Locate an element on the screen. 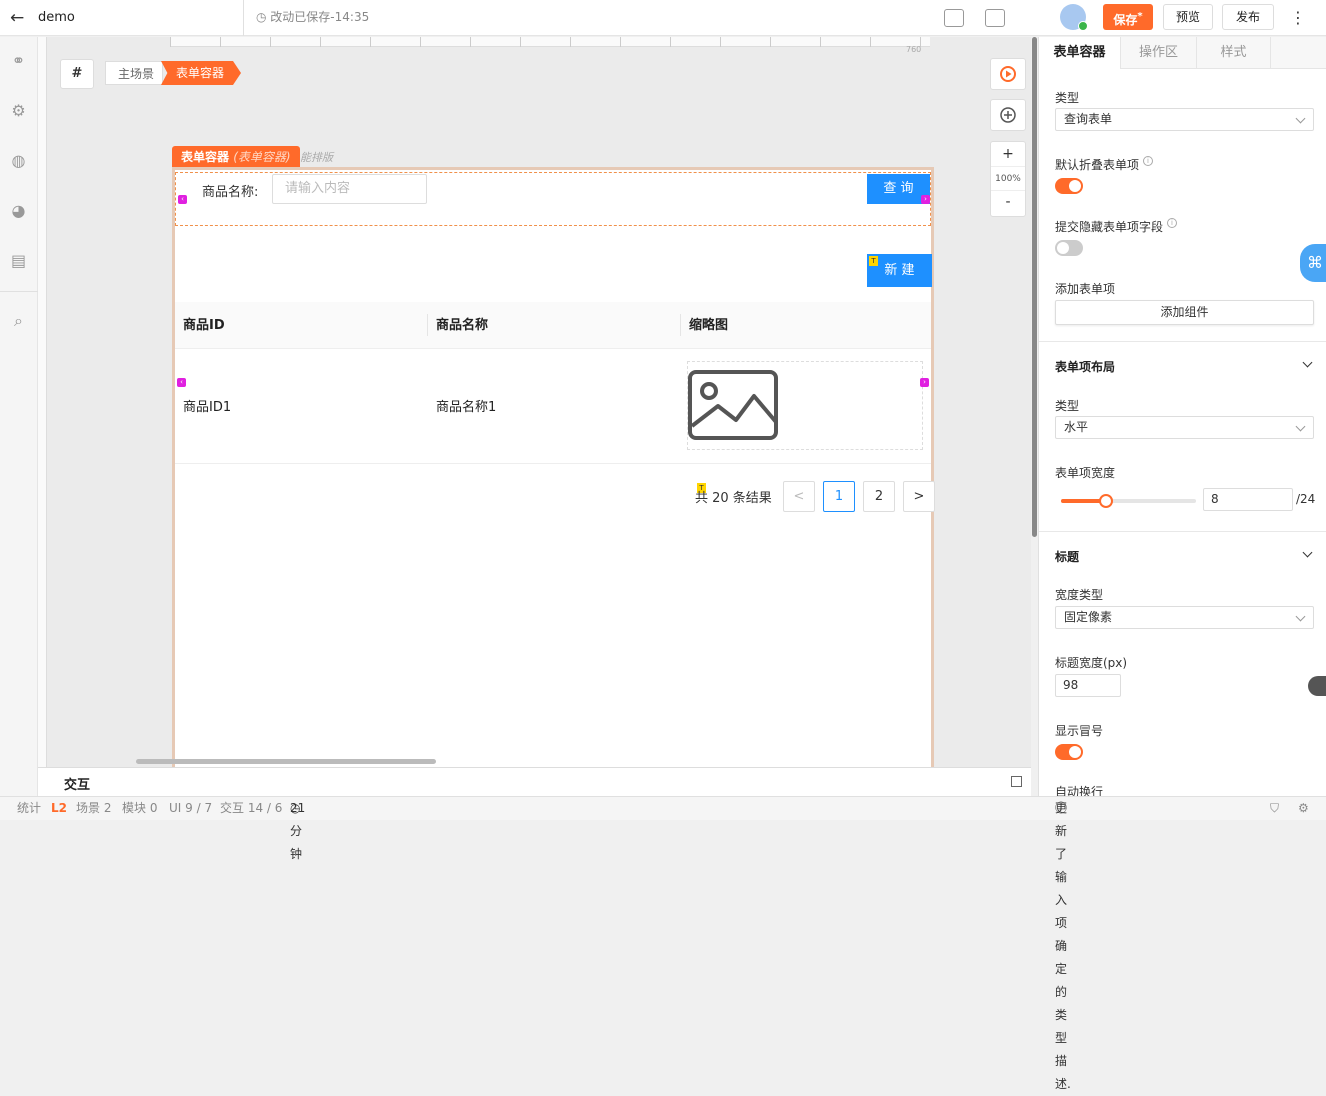 The width and height of the screenshot is (1326, 1096). item-width-label: 表单项宽度 is located at coordinates (1085, 473).